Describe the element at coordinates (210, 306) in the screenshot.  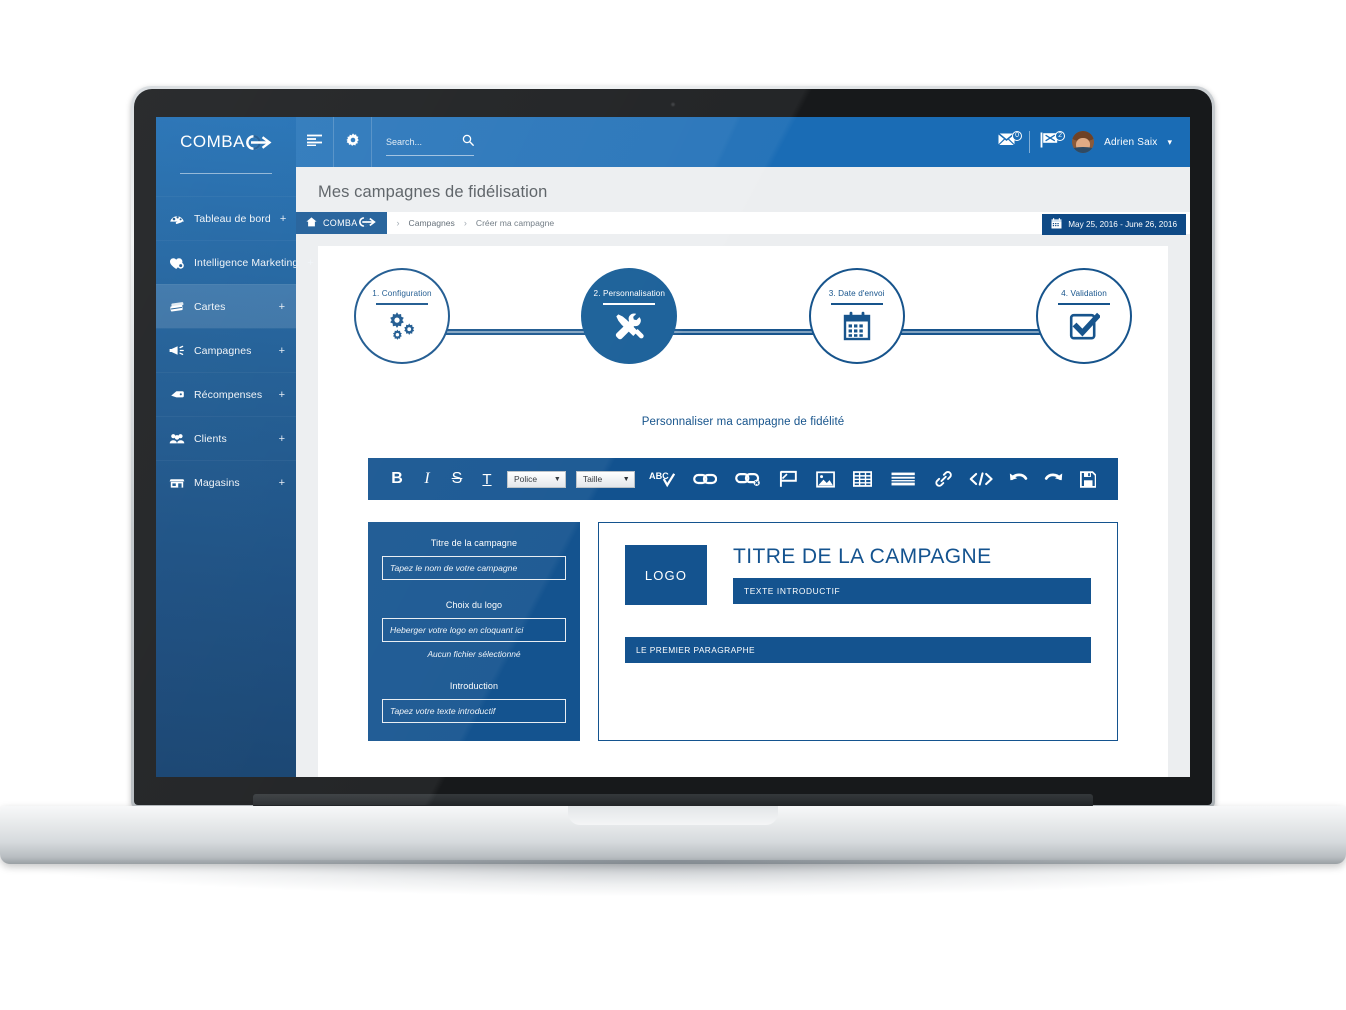
I see `sidebar-item-label: Cartes` at that location.